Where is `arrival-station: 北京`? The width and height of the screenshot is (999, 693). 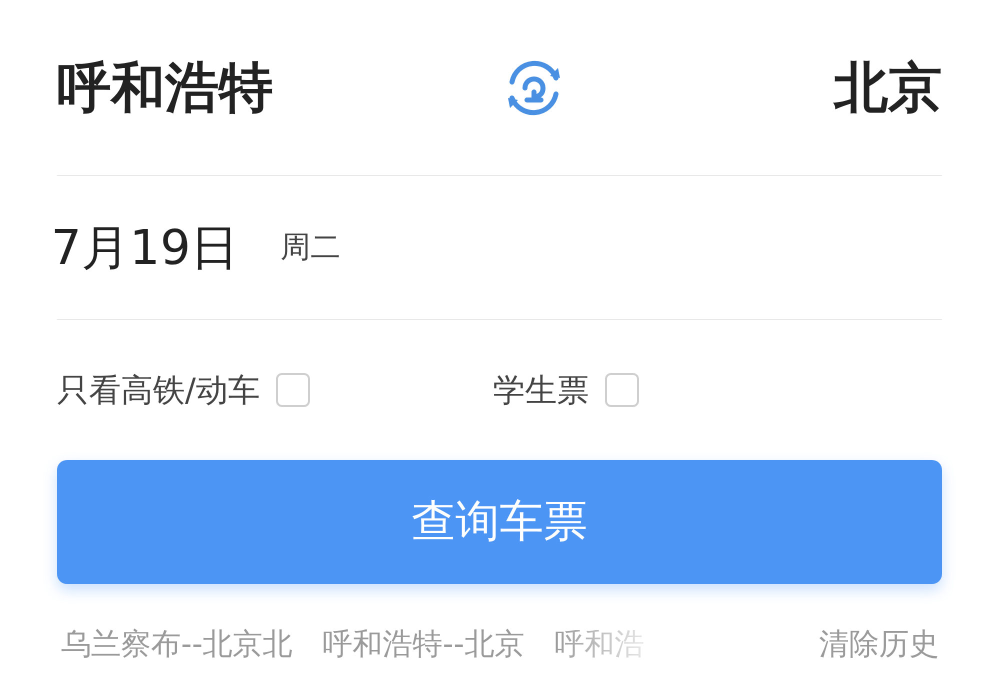 arrival-station: 北京 is located at coordinates (888, 87).